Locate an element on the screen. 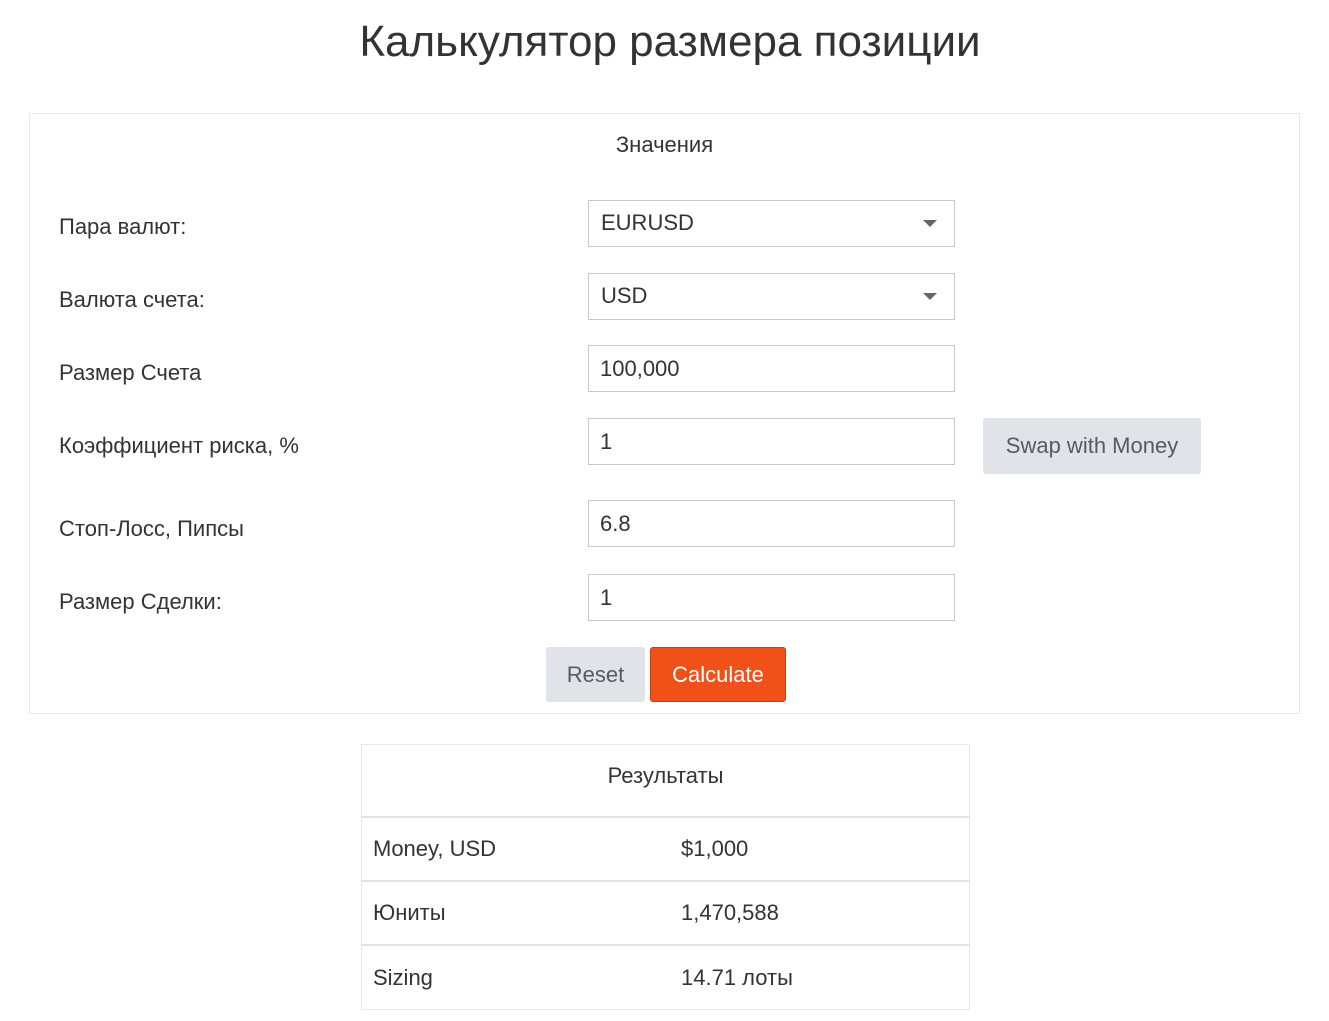 Image resolution: width=1329 pixels, height=1021 pixels. results-heading: Результаты is located at coordinates (665, 775).